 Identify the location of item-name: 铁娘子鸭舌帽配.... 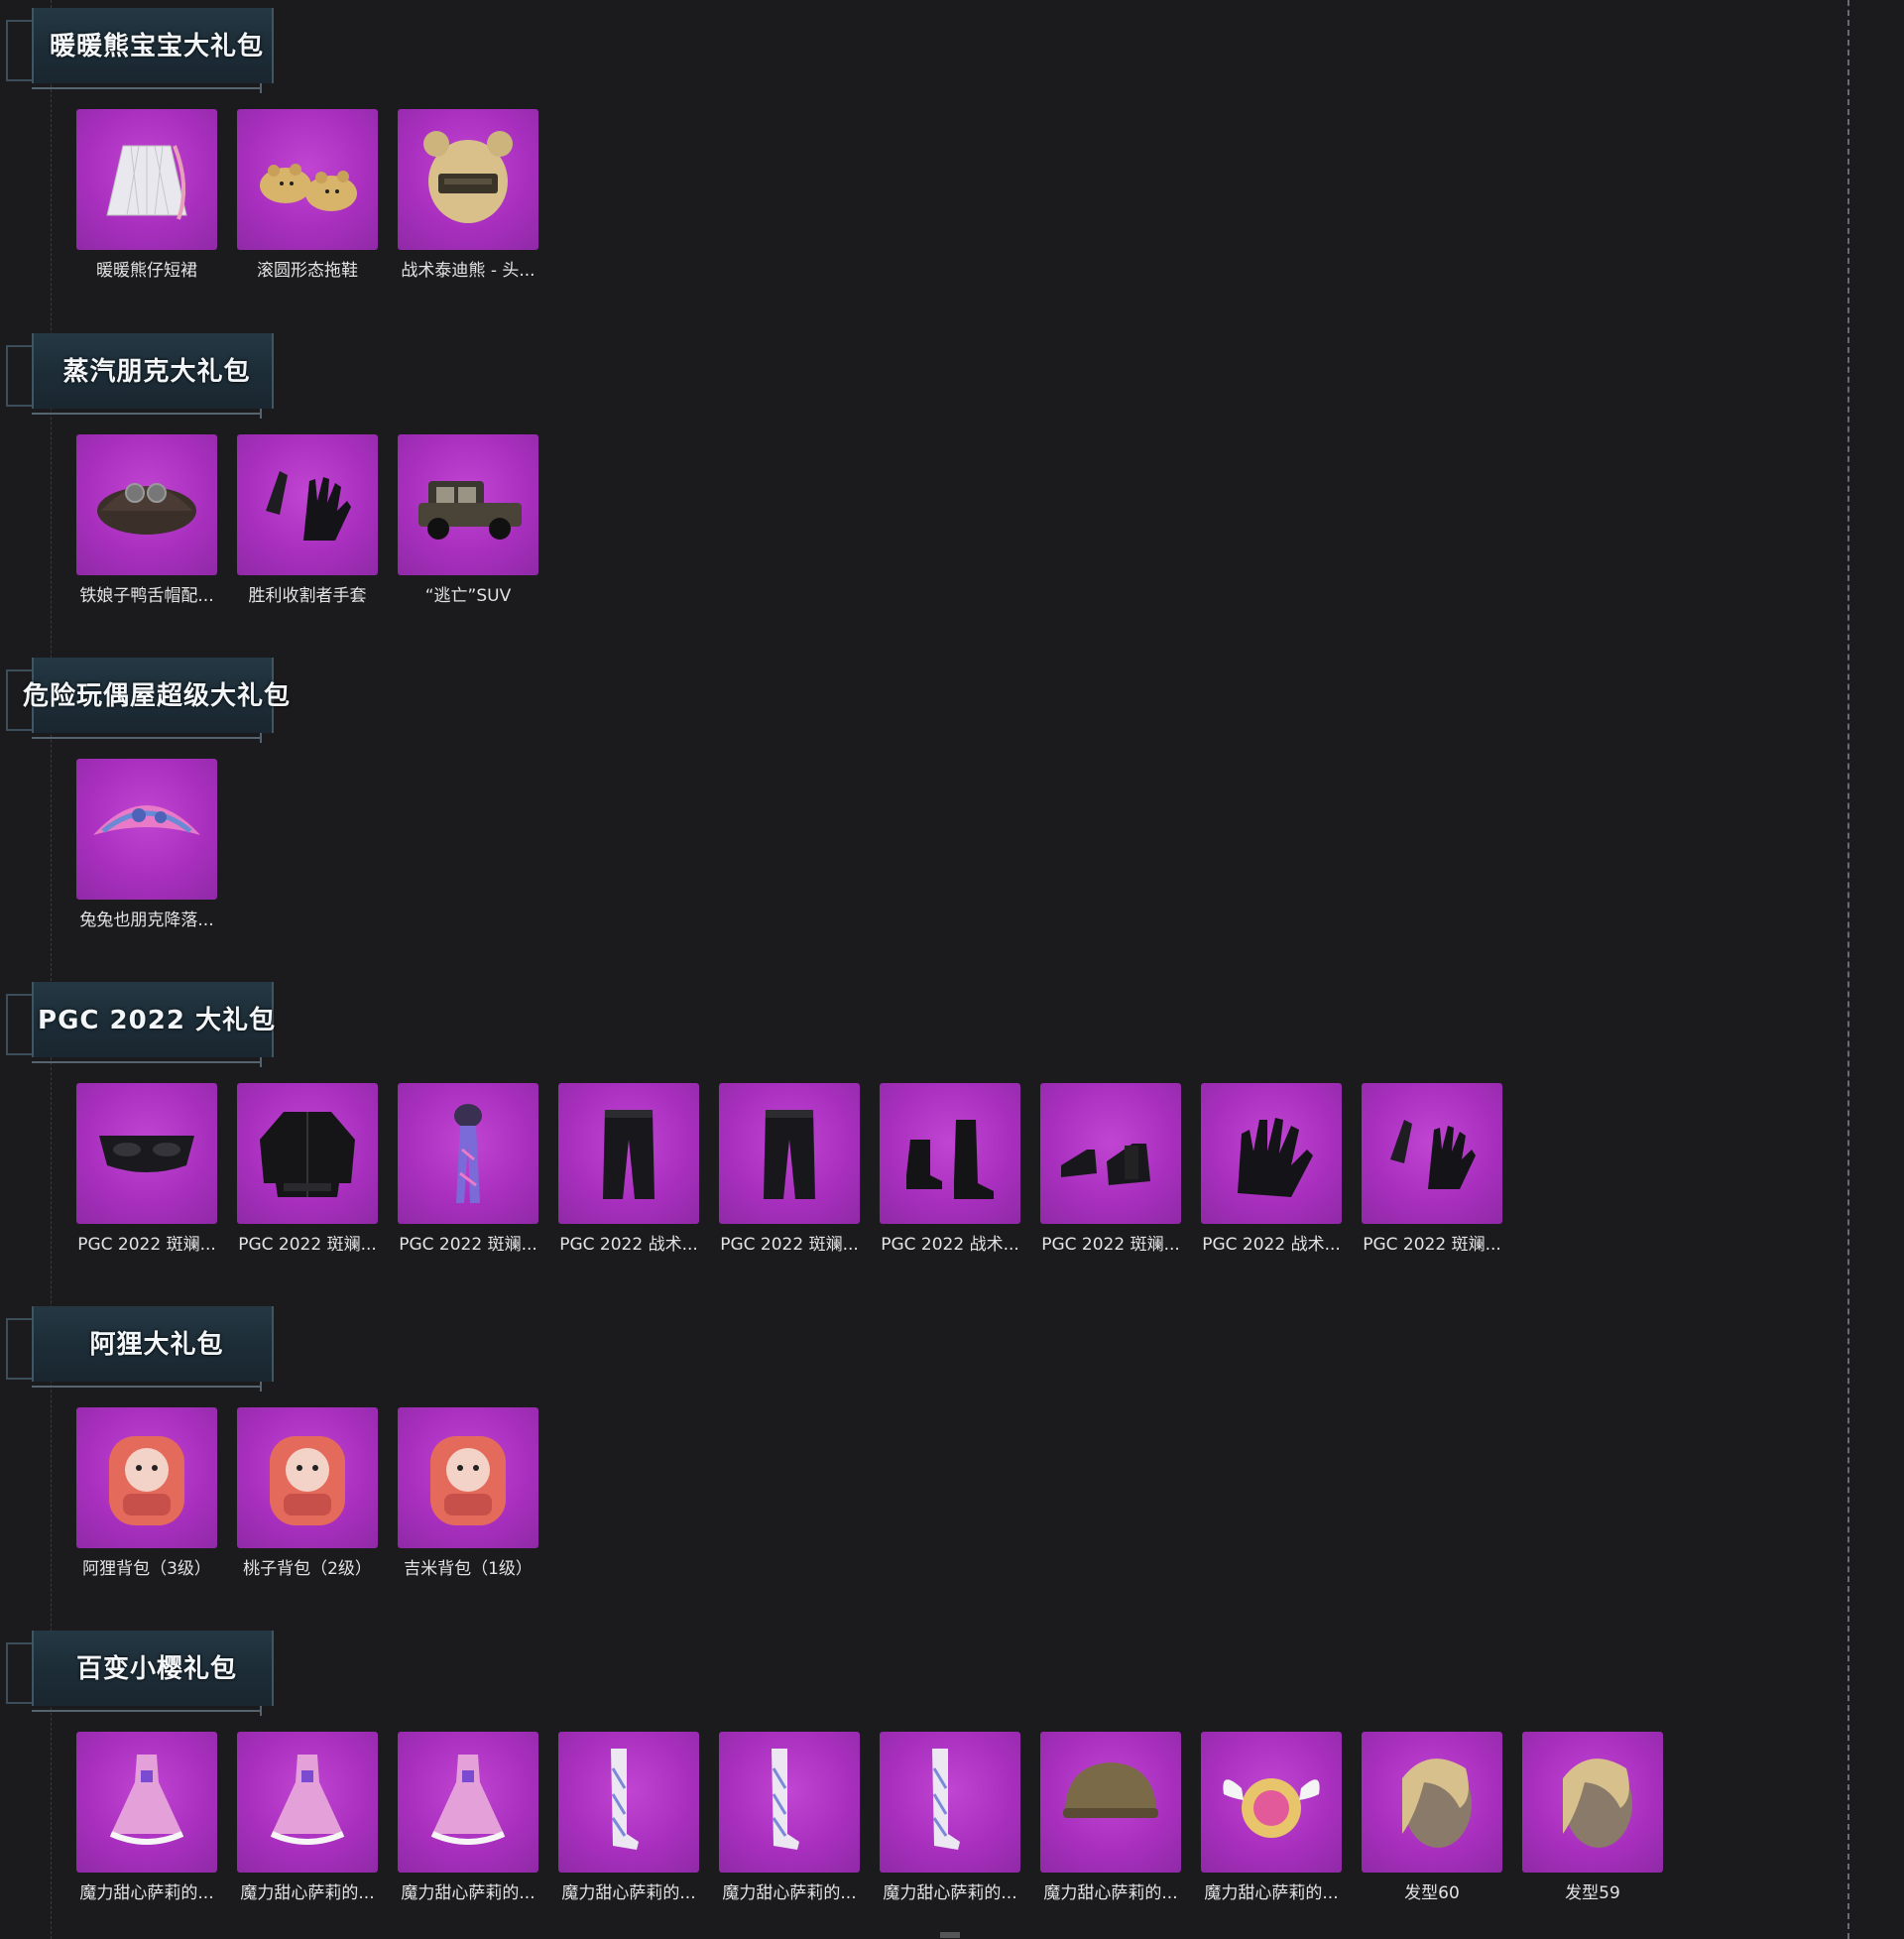
(146, 596).